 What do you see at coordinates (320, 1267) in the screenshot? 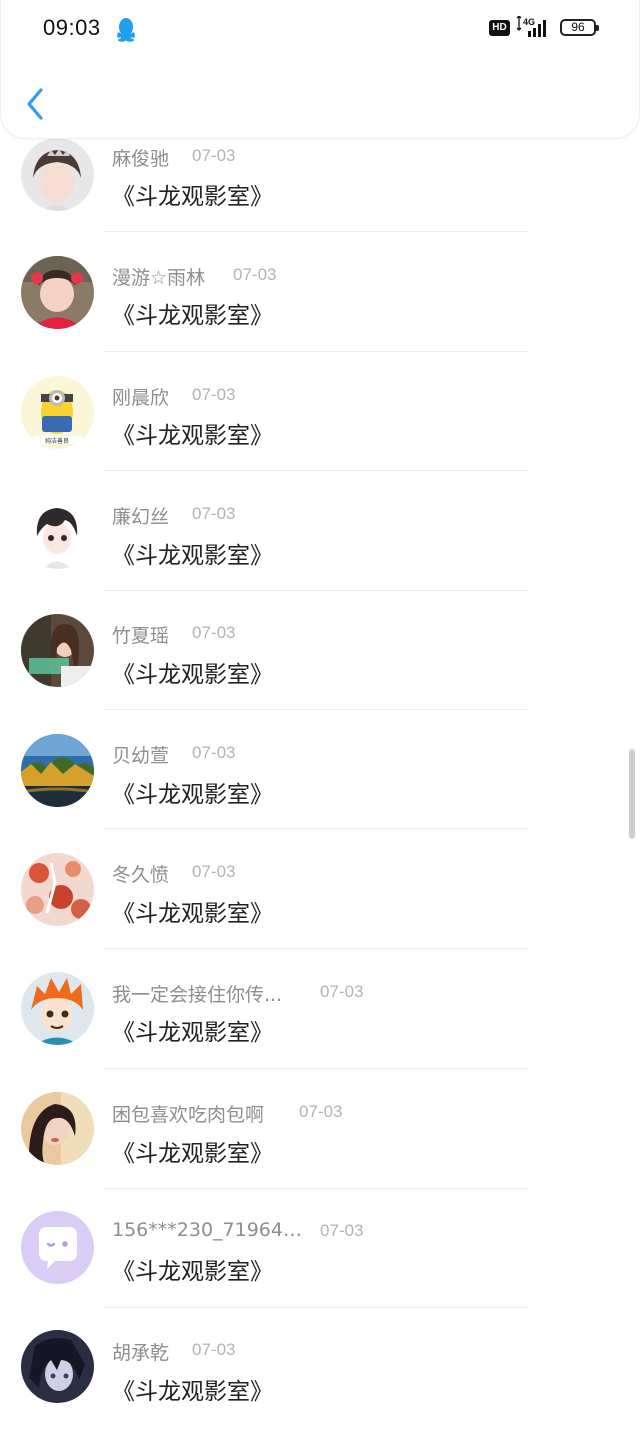
I see `list-item: 156***230_719642... 07-03 《斗龙观影室》` at bounding box center [320, 1267].